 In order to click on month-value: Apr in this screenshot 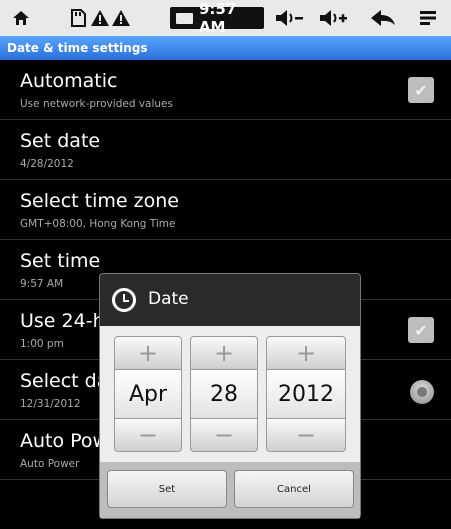, I will do `click(148, 394)`.